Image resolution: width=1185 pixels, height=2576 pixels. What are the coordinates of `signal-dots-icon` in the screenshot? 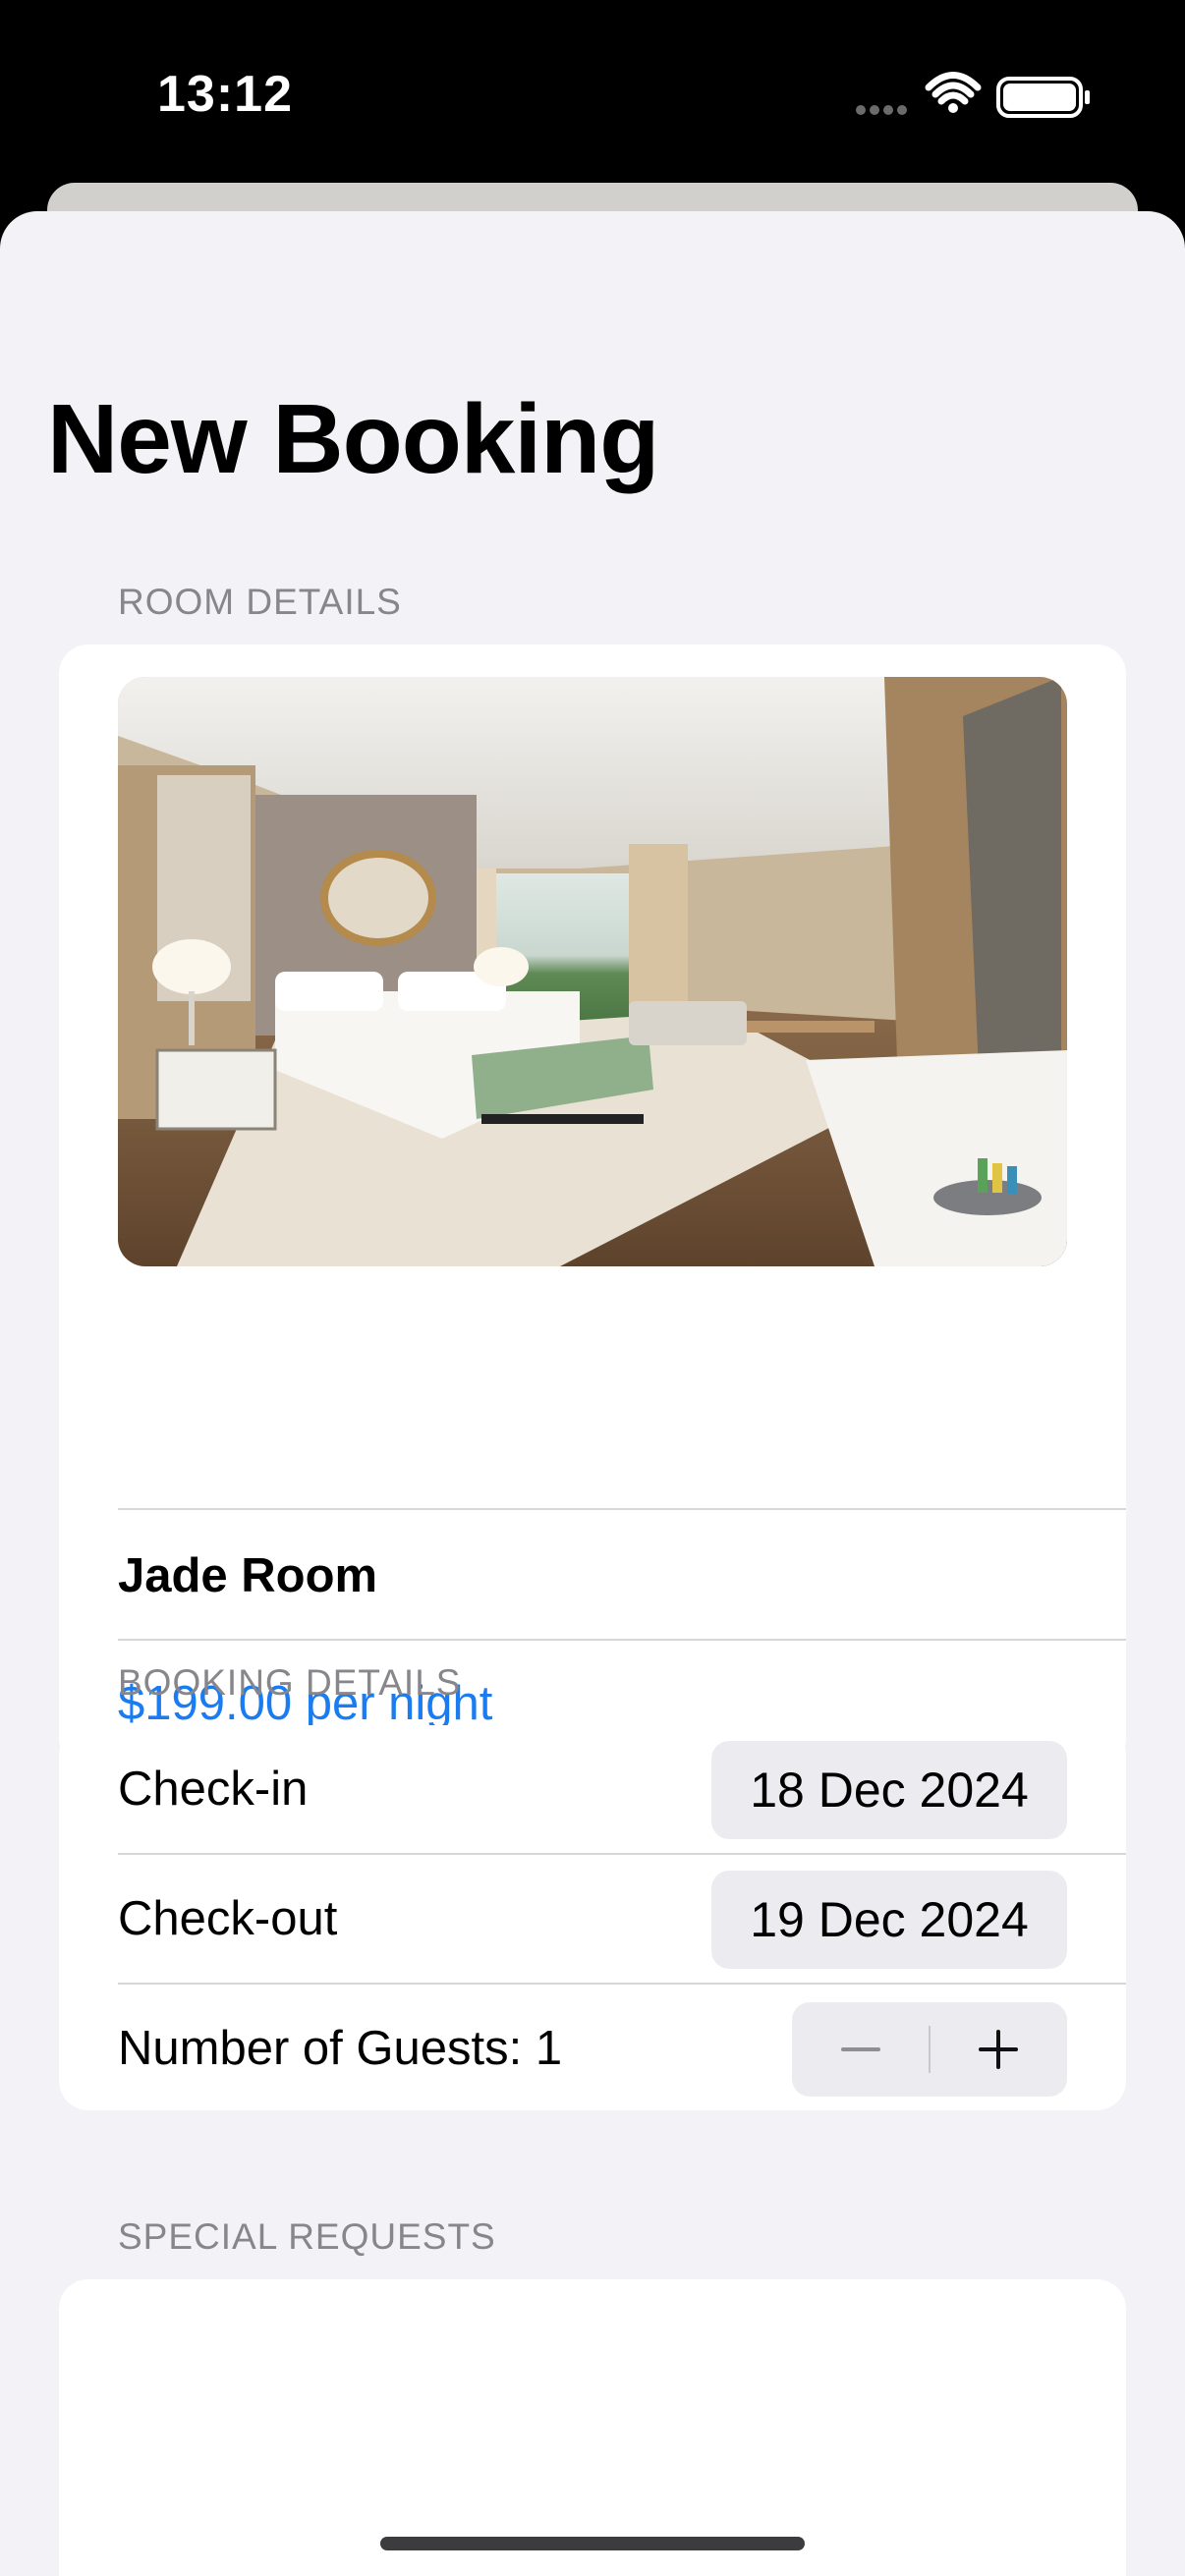 It's located at (881, 110).